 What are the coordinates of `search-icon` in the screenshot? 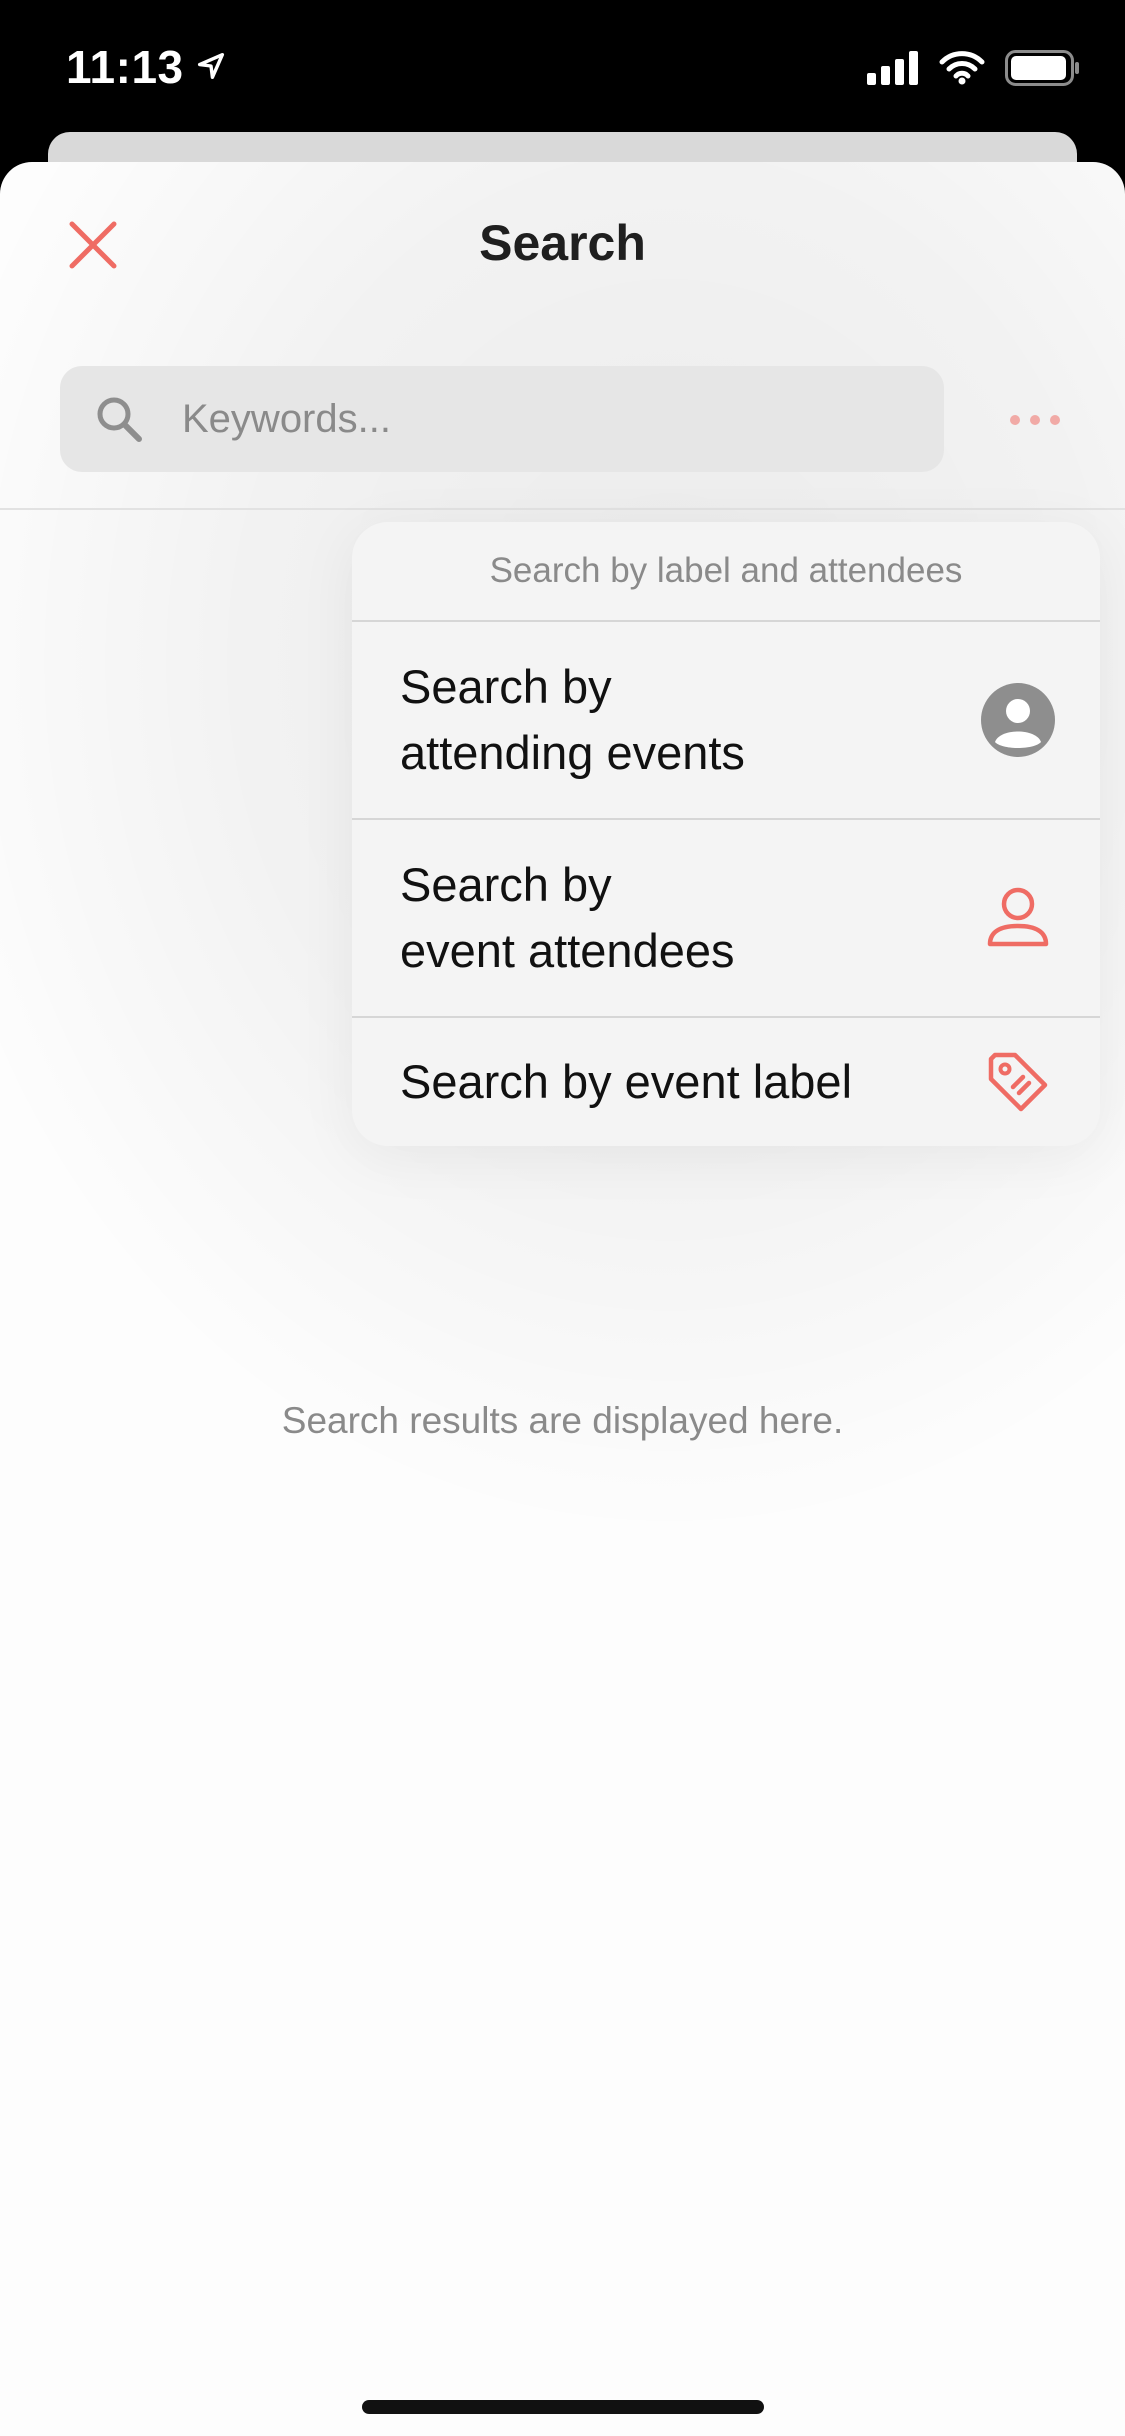 It's located at (119, 419).